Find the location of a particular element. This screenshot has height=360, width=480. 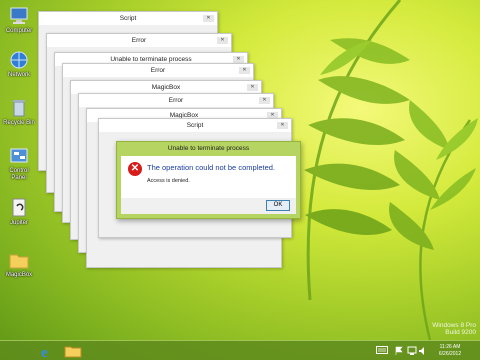

ok-button: OK is located at coordinates (278, 205).